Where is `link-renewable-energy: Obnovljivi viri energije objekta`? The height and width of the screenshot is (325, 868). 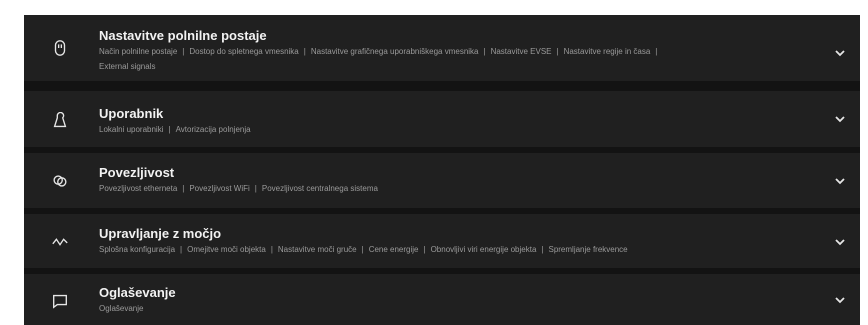 link-renewable-energy: Obnovljivi viri energije objekta is located at coordinates (484, 249).